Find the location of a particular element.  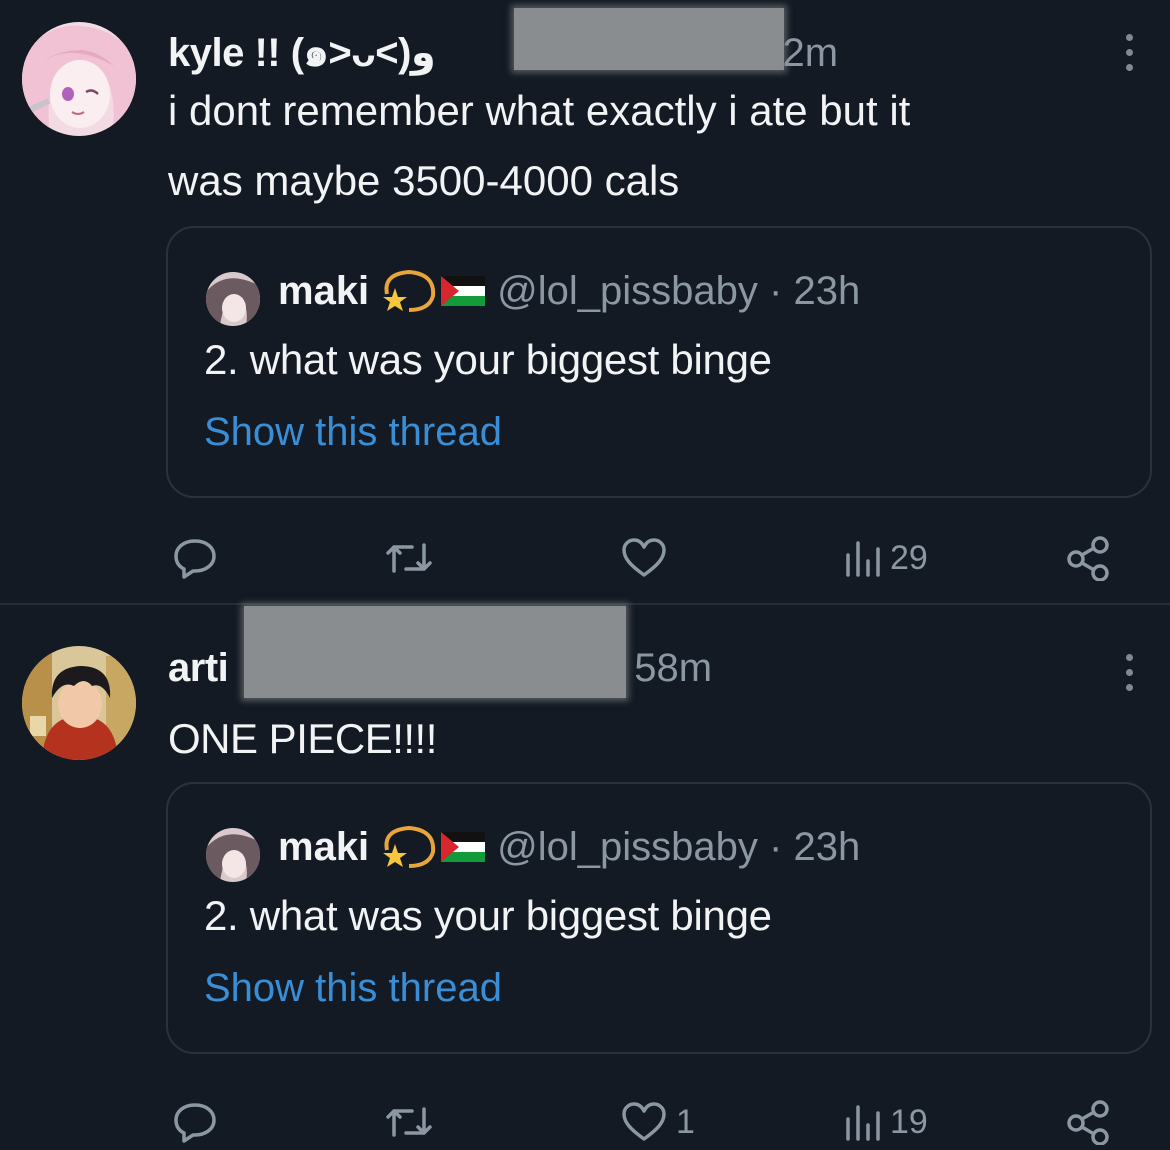

views-button: 19 is located at coordinates (885, 1121).